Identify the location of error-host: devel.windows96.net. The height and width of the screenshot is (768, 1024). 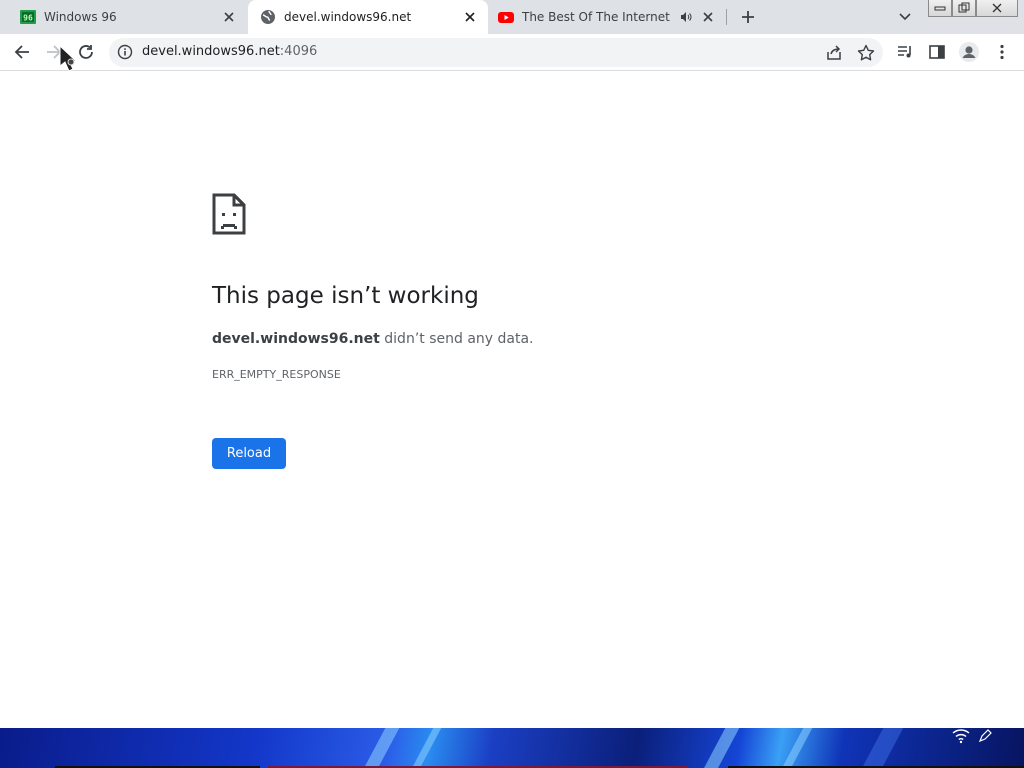
(296, 339).